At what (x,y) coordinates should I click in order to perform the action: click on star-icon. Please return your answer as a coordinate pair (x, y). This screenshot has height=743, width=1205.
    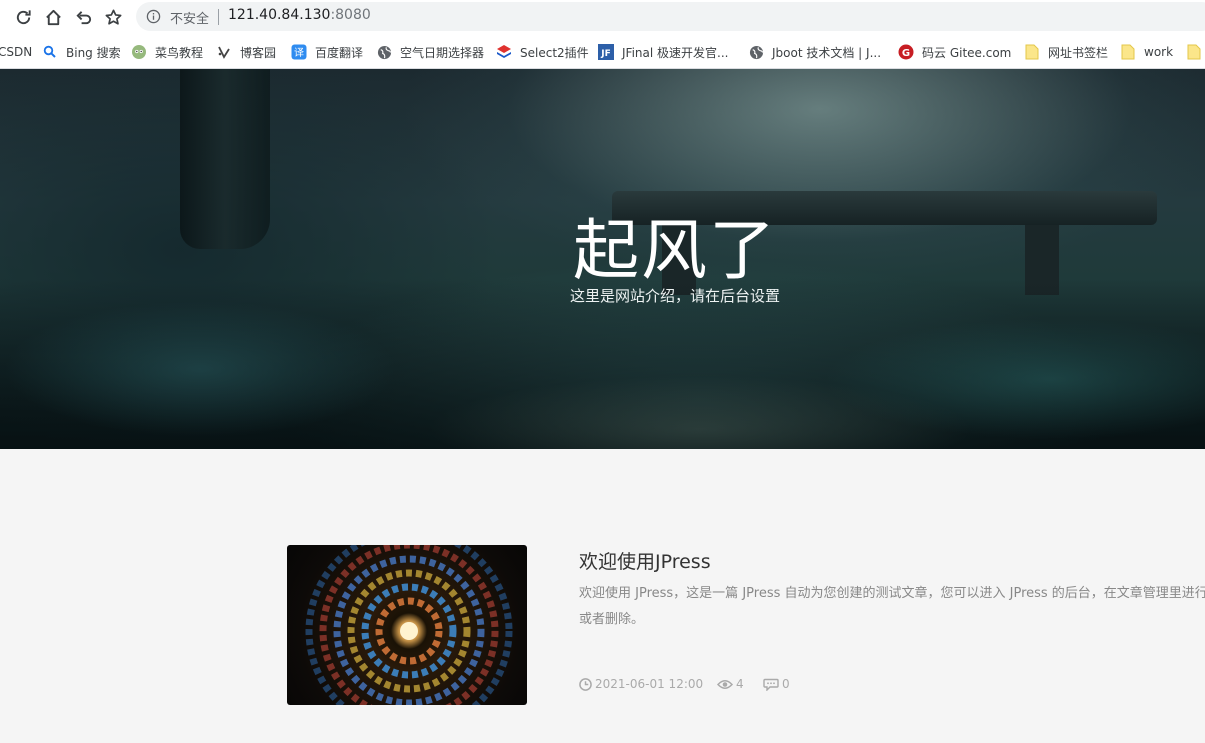
    Looking at the image, I should click on (113, 17).